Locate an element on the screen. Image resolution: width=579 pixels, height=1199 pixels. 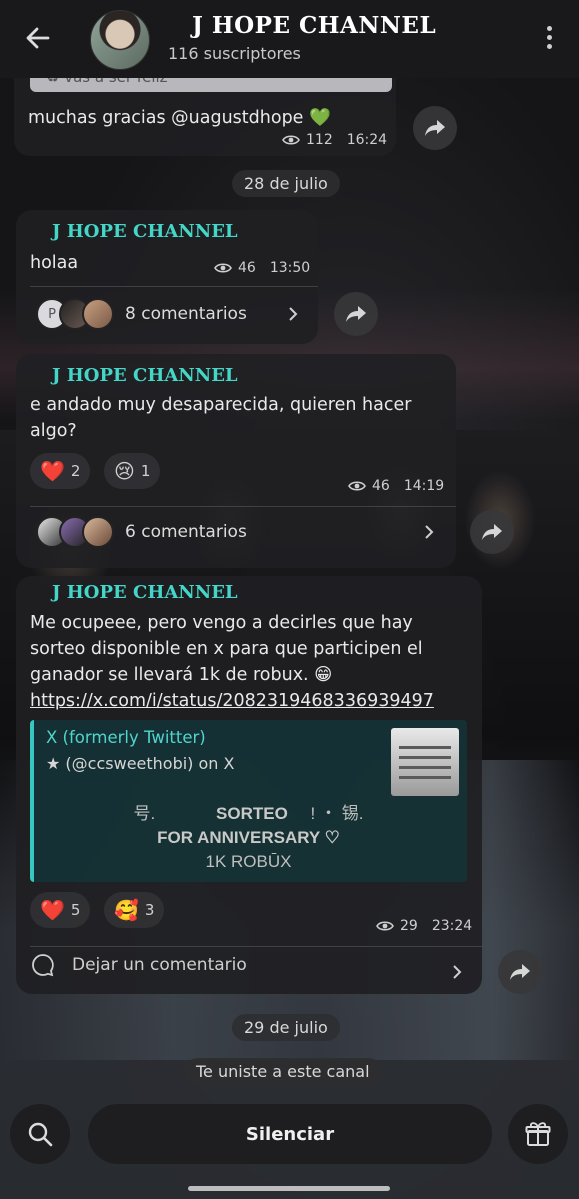
message-text: muchas gracias @uagustdhope 💚 is located at coordinates (179, 118).